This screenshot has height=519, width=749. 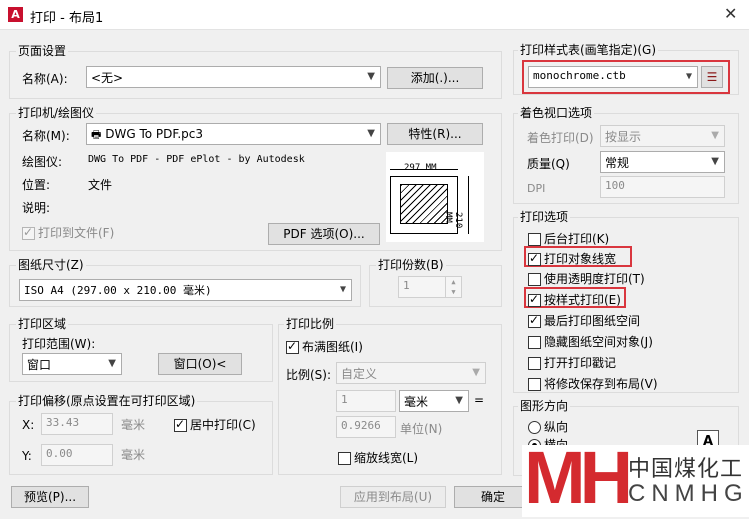 What do you see at coordinates (77, 424) in the screenshot?
I see `offset-x-input: 33.43` at bounding box center [77, 424].